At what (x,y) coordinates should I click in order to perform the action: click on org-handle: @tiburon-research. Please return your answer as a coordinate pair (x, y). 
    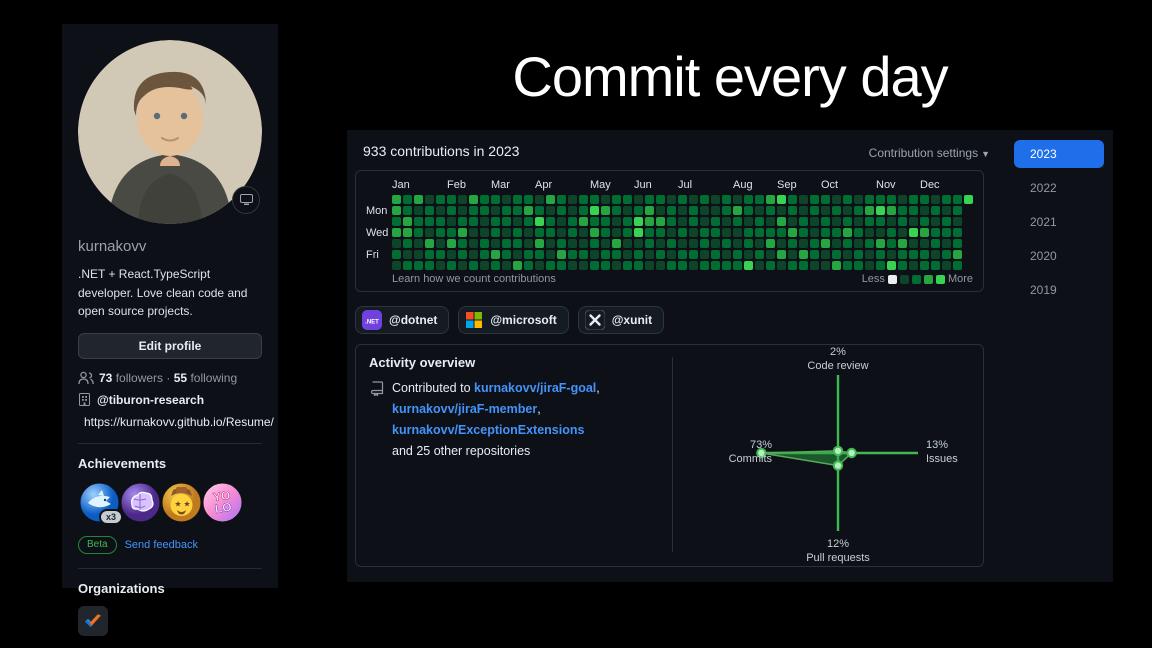
    Looking at the image, I should click on (150, 400).